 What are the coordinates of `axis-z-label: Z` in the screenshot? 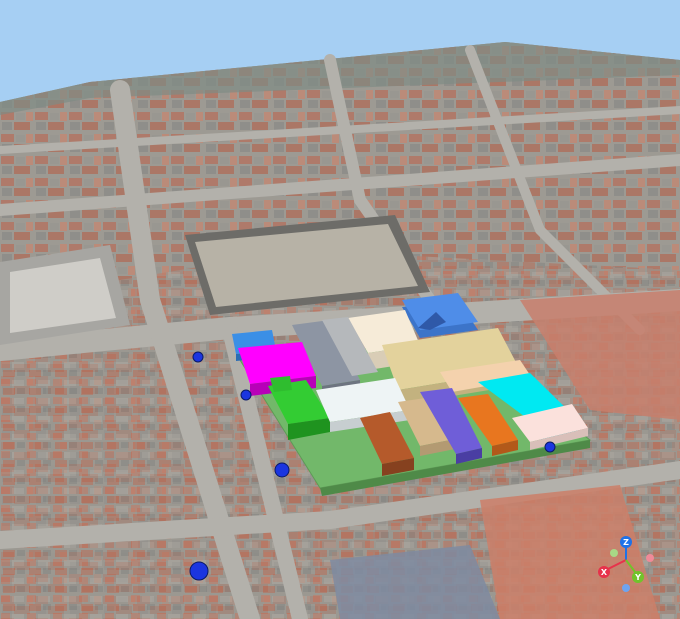 It's located at (626, 542).